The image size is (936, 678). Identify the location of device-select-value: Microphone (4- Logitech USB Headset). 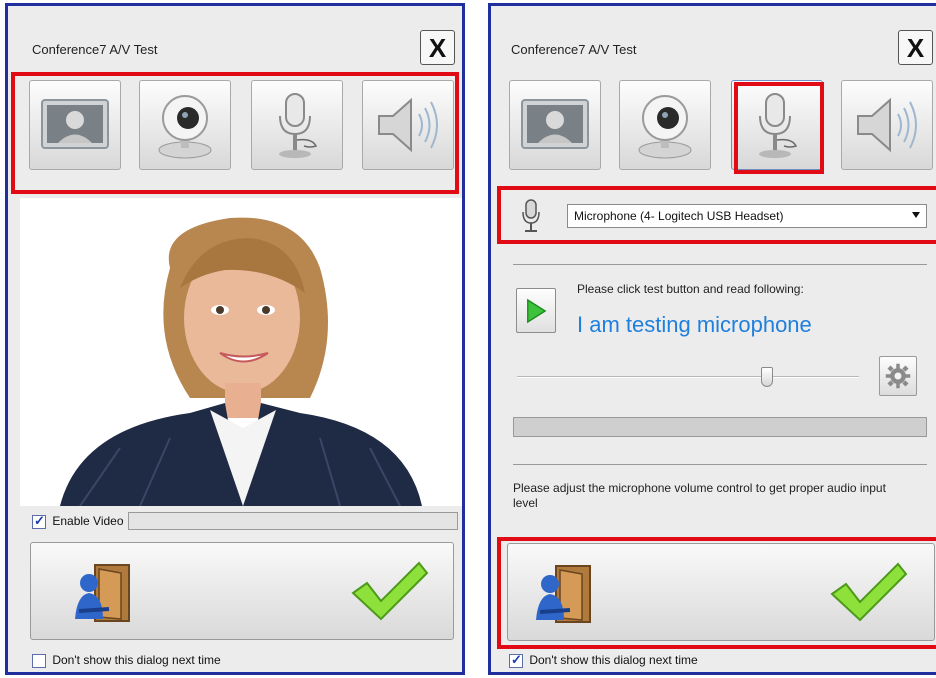
(679, 216).